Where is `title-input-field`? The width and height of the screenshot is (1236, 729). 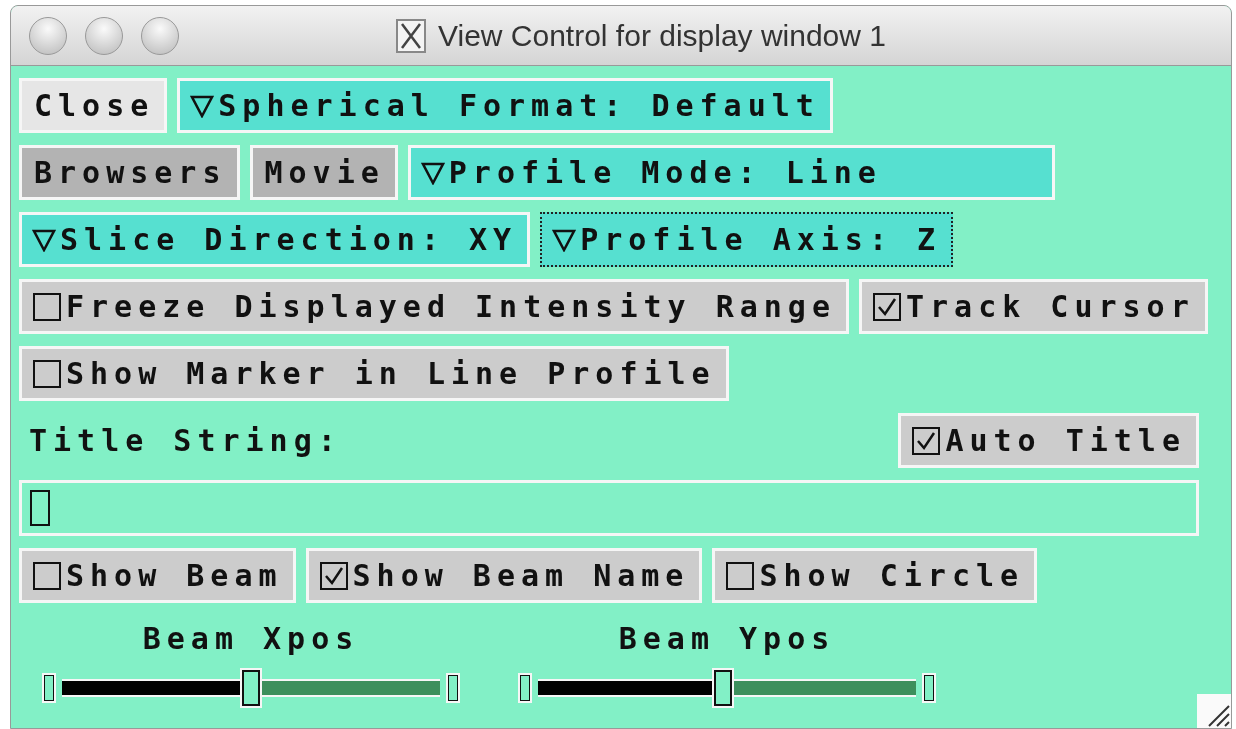 title-input-field is located at coordinates (609, 508).